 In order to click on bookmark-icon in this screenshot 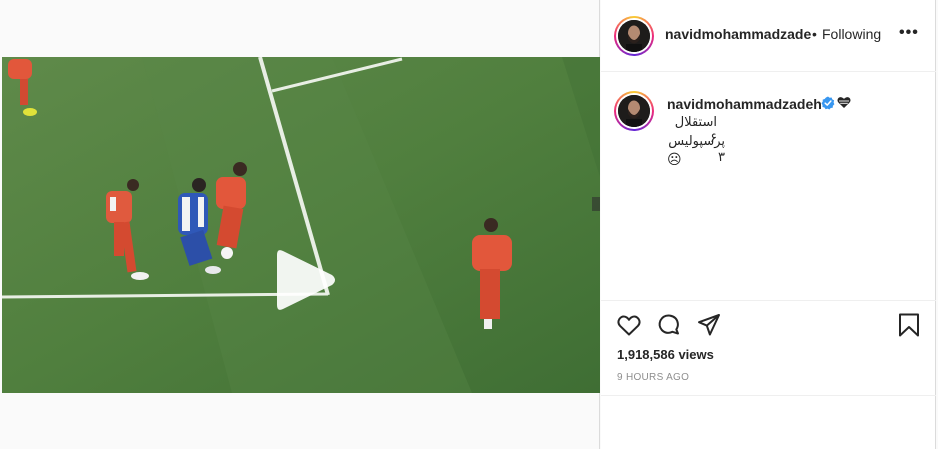, I will do `click(909, 325)`.